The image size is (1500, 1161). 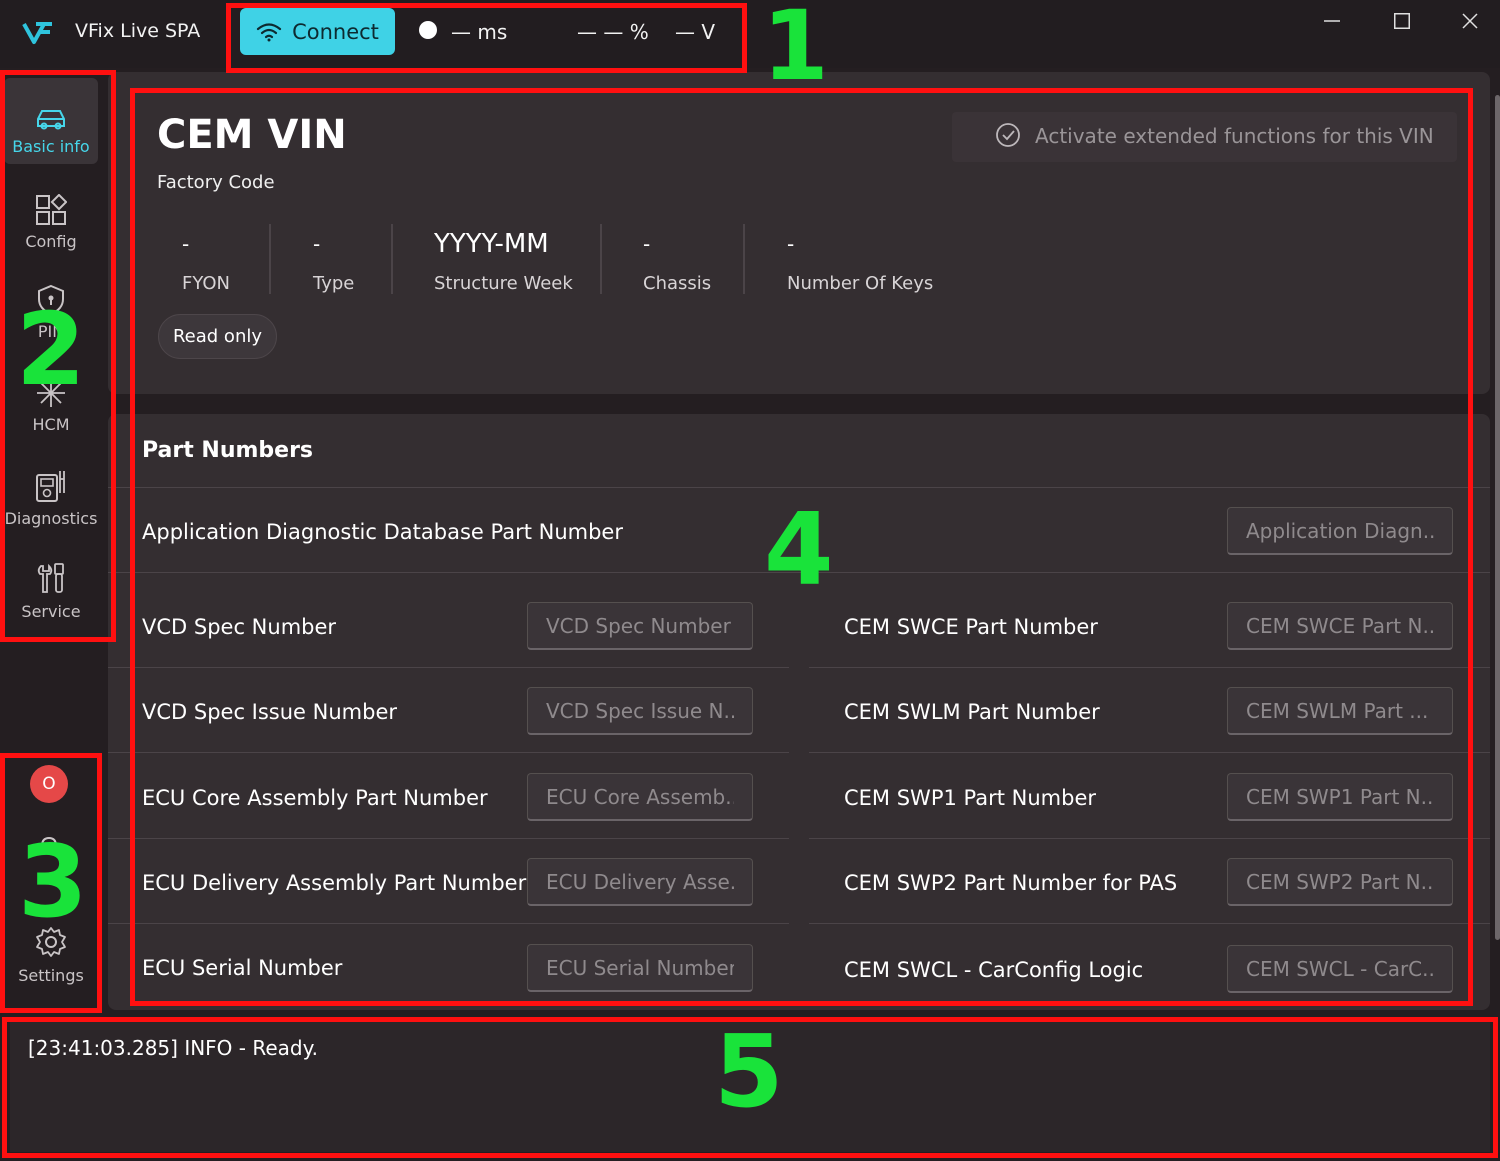 I want to click on close-icon, so click(x=1470, y=21).